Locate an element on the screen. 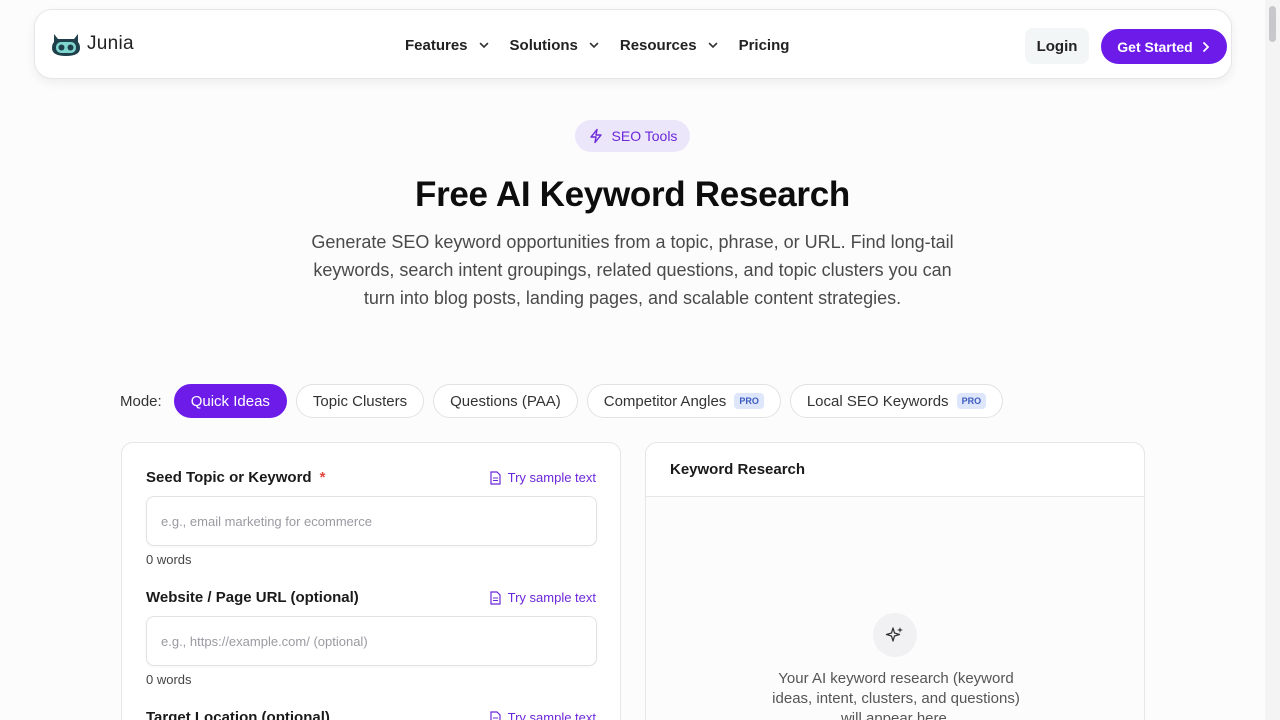 This screenshot has width=1280, height=720. brand-name: Junia is located at coordinates (110, 43).